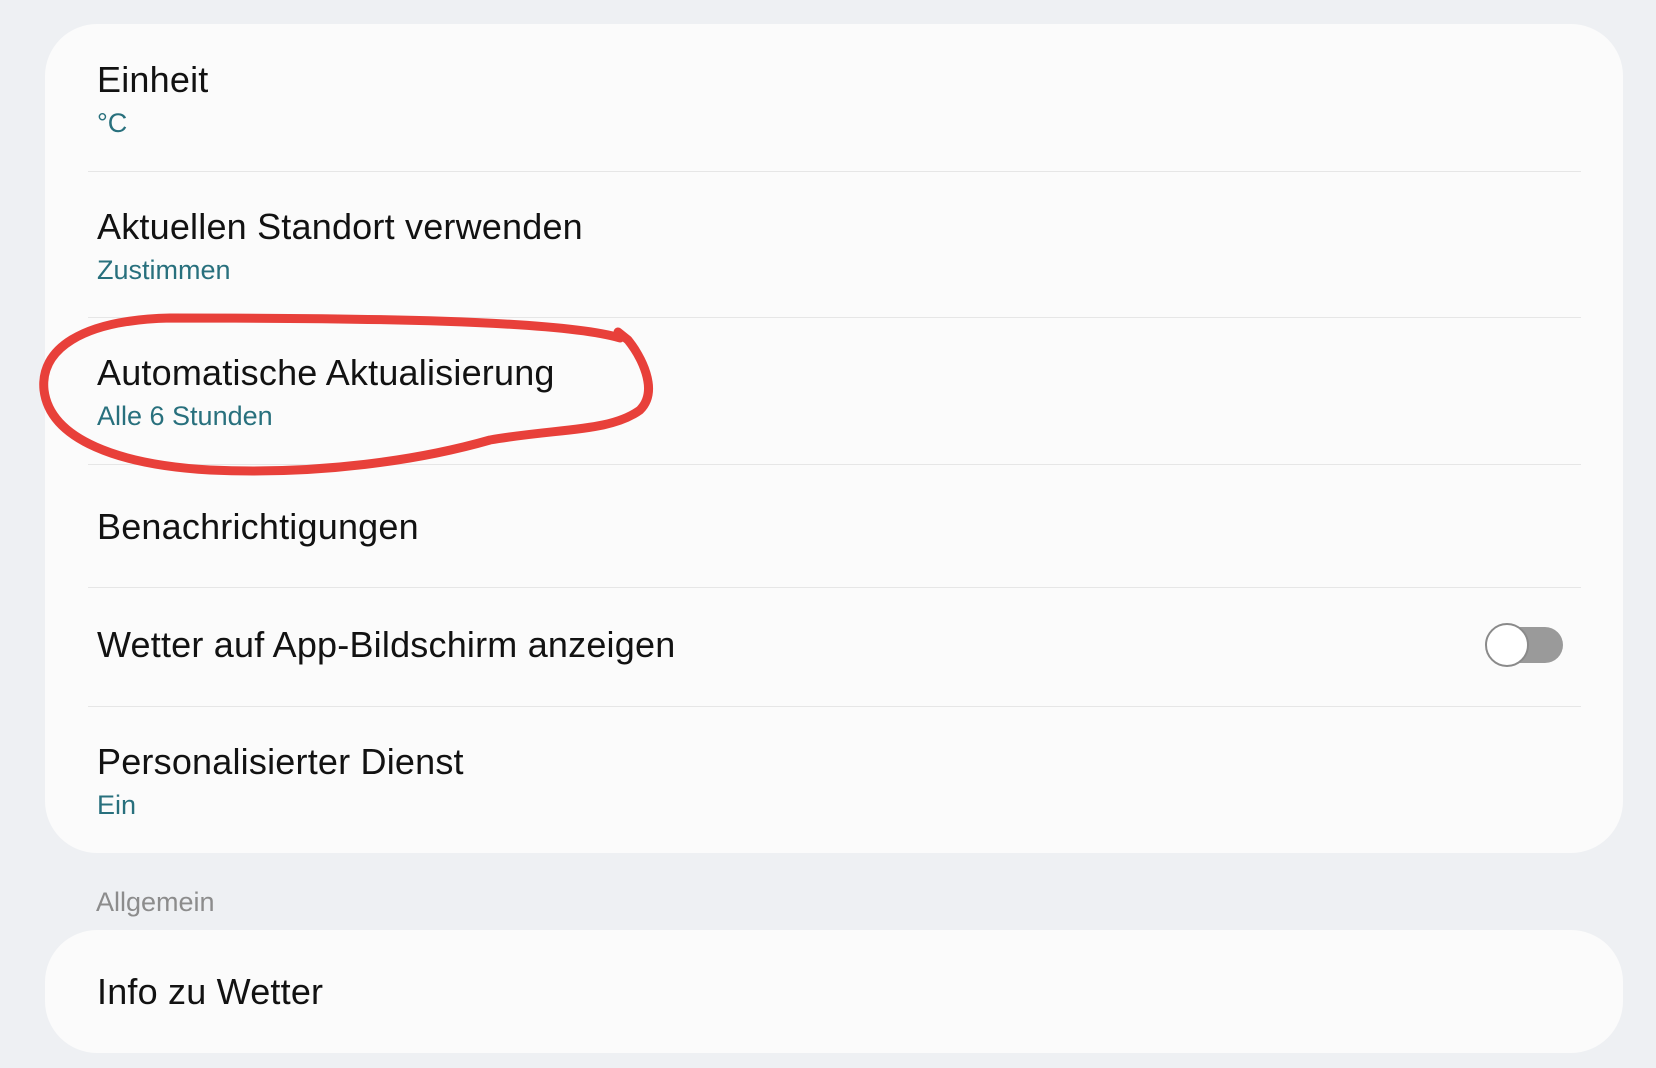 The width and height of the screenshot is (1656, 1068). I want to click on setting-about-weather: Info zu Wetter, so click(834, 992).